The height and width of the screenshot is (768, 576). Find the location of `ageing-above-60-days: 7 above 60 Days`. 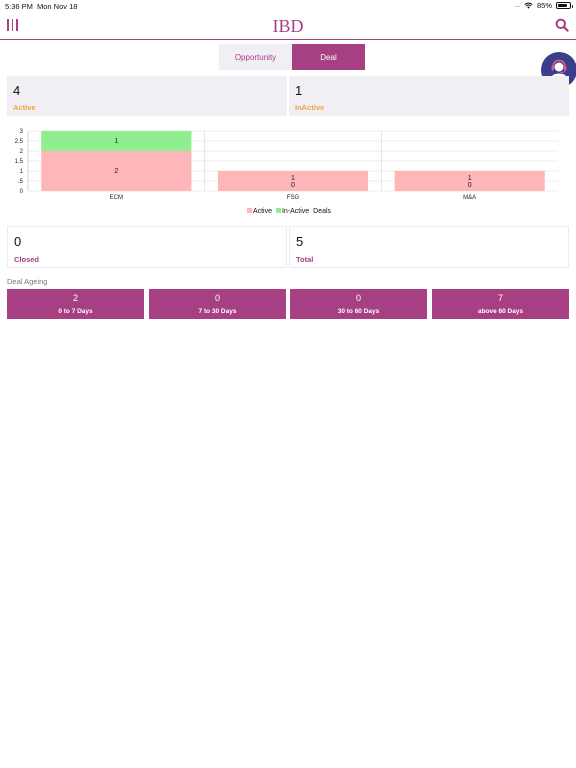

ageing-above-60-days: 7 above 60 Days is located at coordinates (500, 304).